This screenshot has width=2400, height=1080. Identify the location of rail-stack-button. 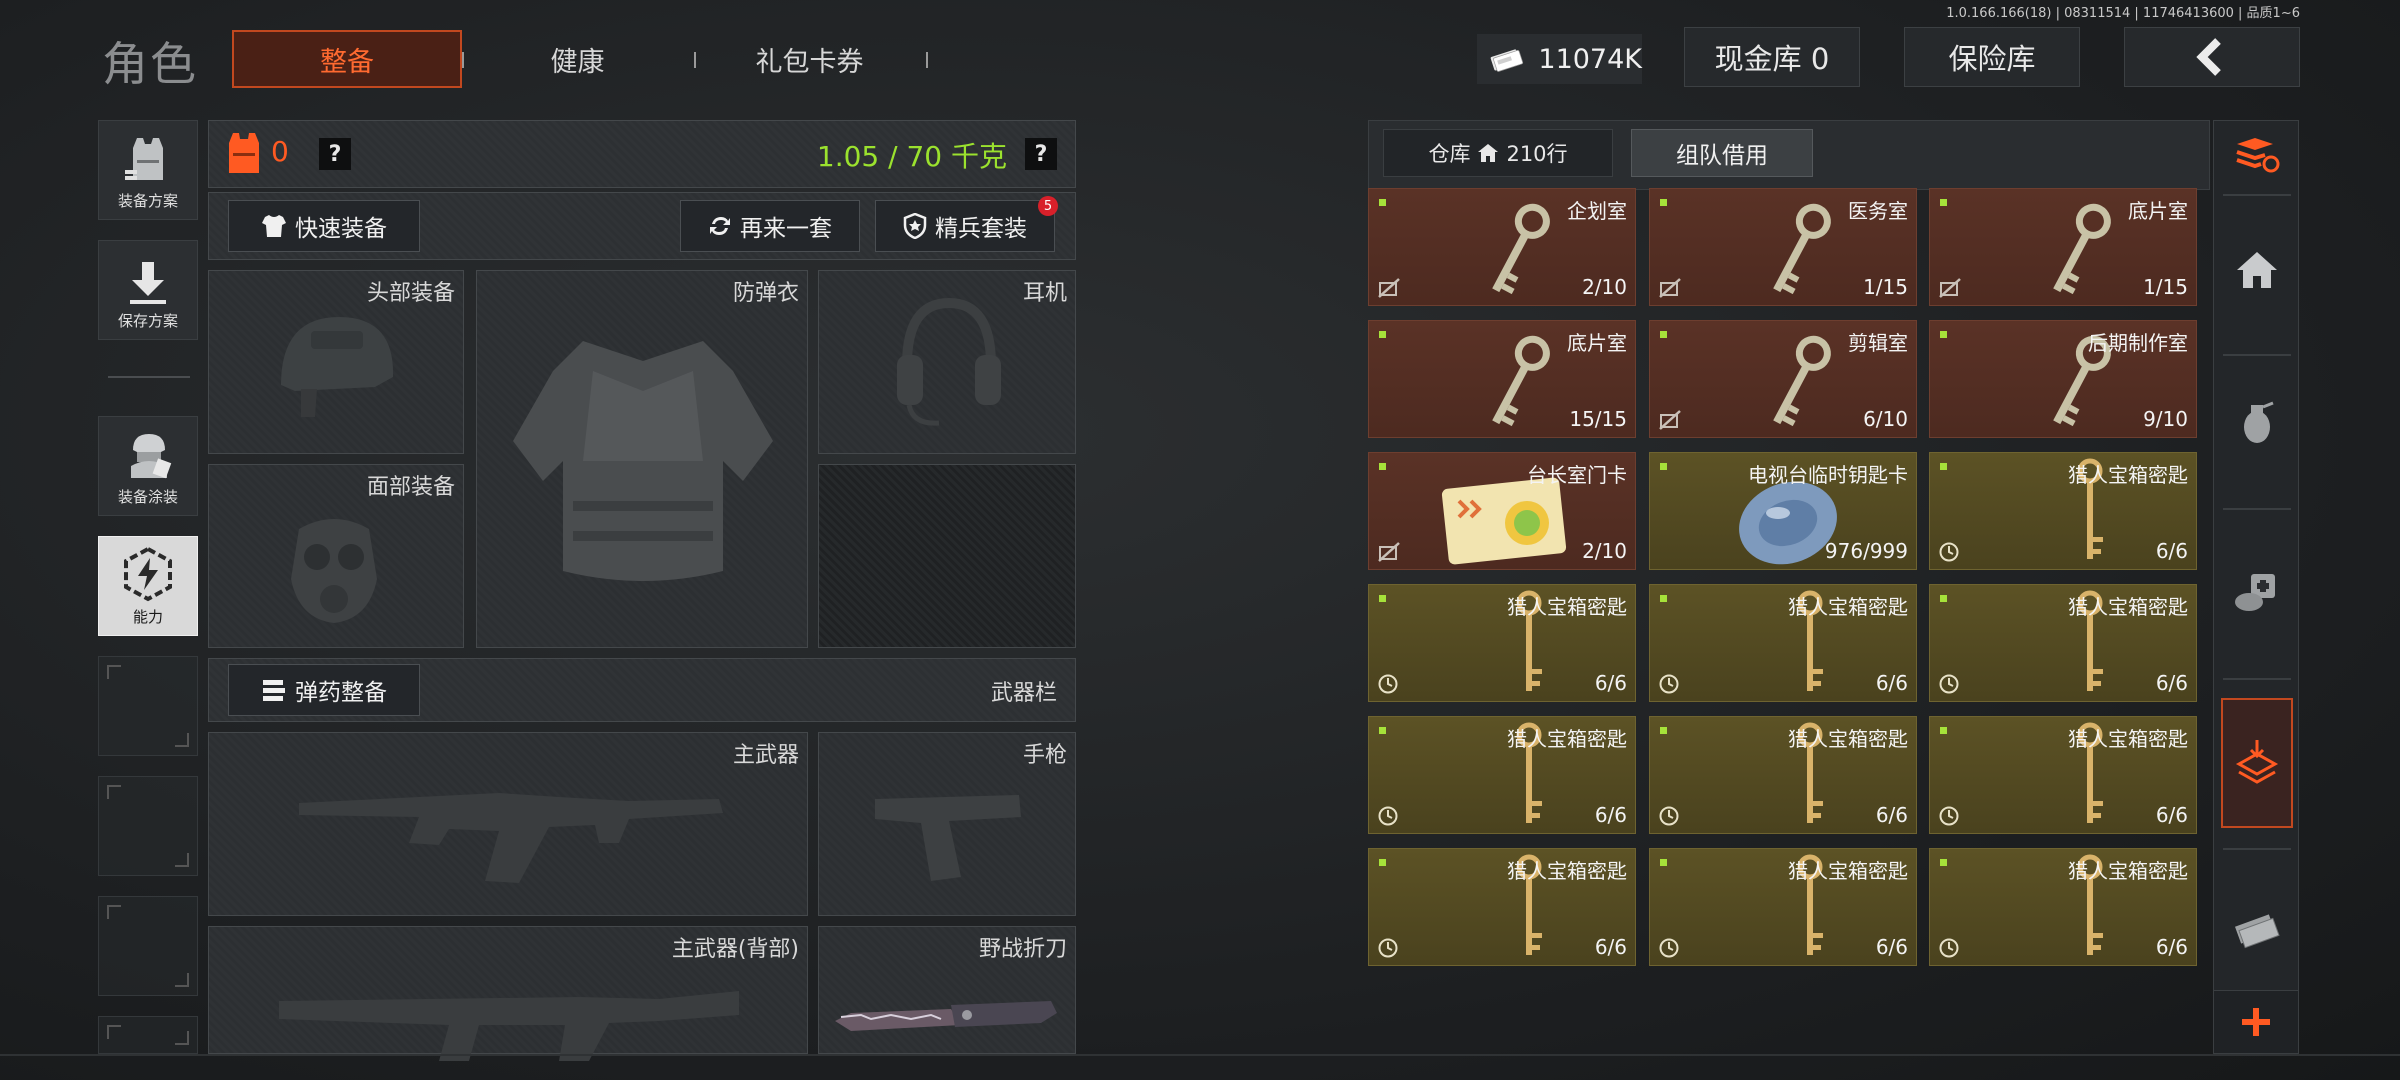
(2257, 156).